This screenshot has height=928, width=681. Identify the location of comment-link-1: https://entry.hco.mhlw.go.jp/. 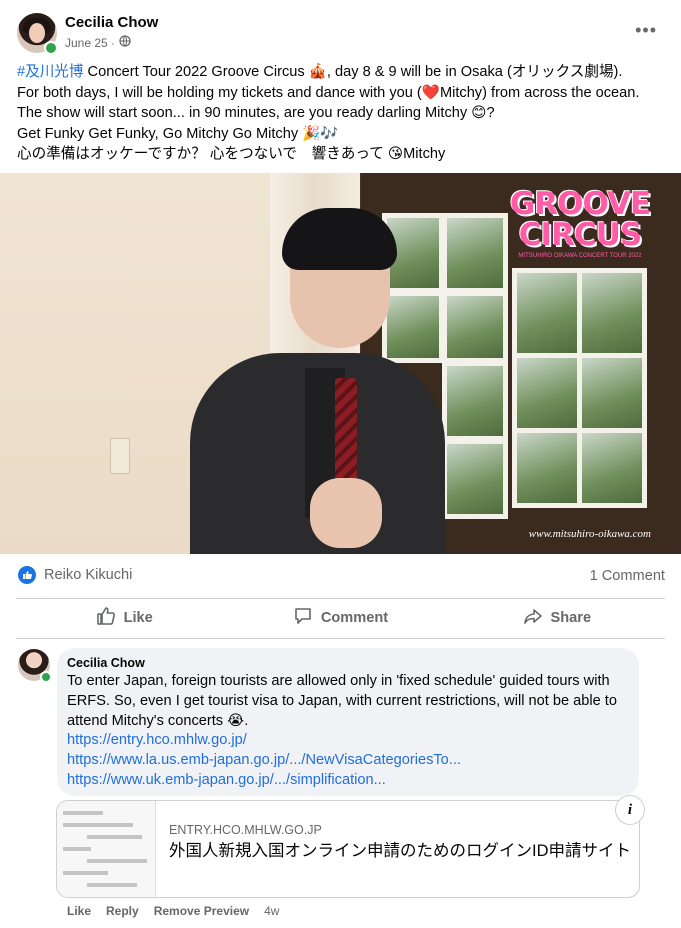
(349, 741).